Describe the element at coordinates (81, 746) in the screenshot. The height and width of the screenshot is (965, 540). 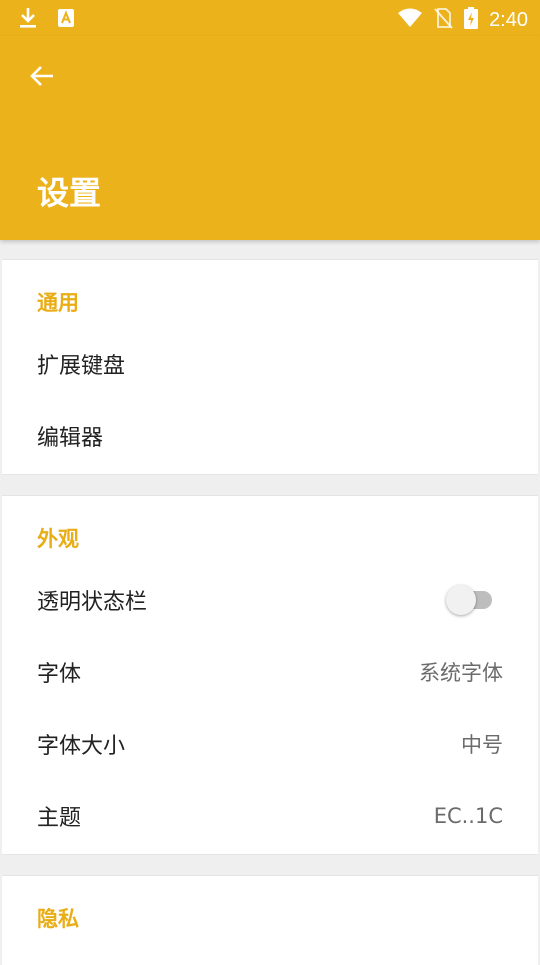
I see `pref-title: 字体大小` at that location.